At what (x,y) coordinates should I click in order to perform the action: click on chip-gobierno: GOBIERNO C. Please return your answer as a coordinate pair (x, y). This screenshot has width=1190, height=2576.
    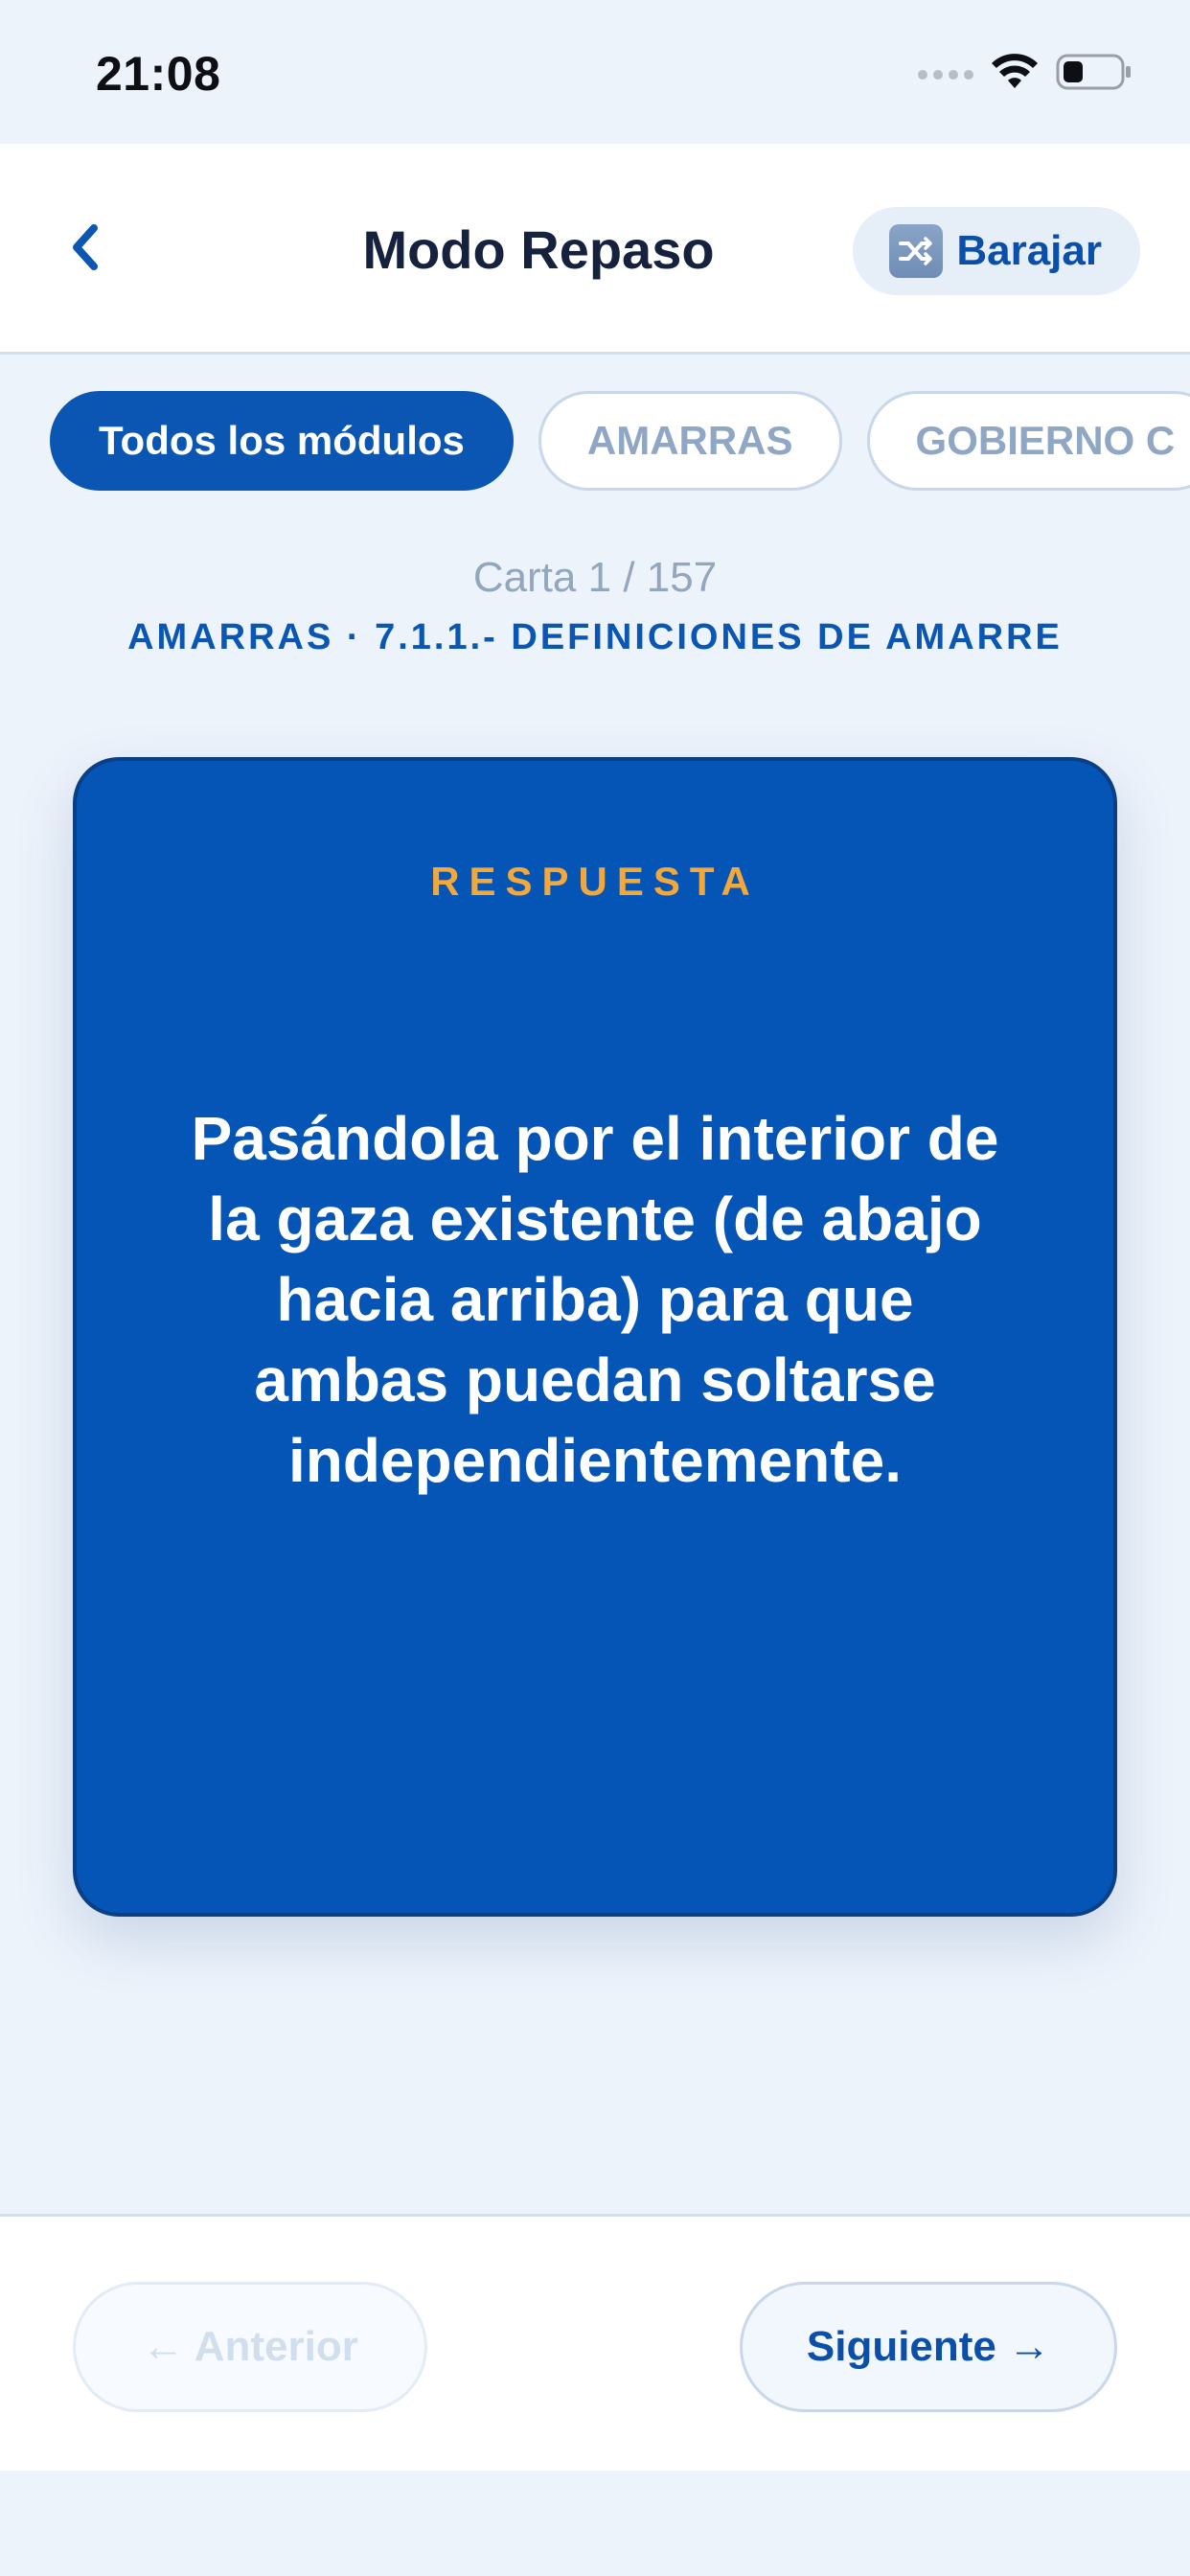
    Looking at the image, I should click on (1028, 441).